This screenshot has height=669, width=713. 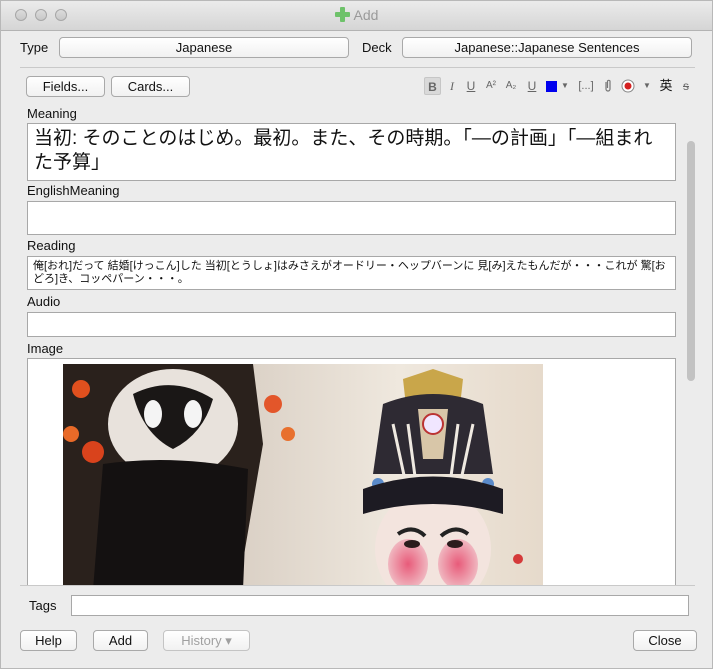 What do you see at coordinates (34, 47) in the screenshot?
I see `type-label: Type` at bounding box center [34, 47].